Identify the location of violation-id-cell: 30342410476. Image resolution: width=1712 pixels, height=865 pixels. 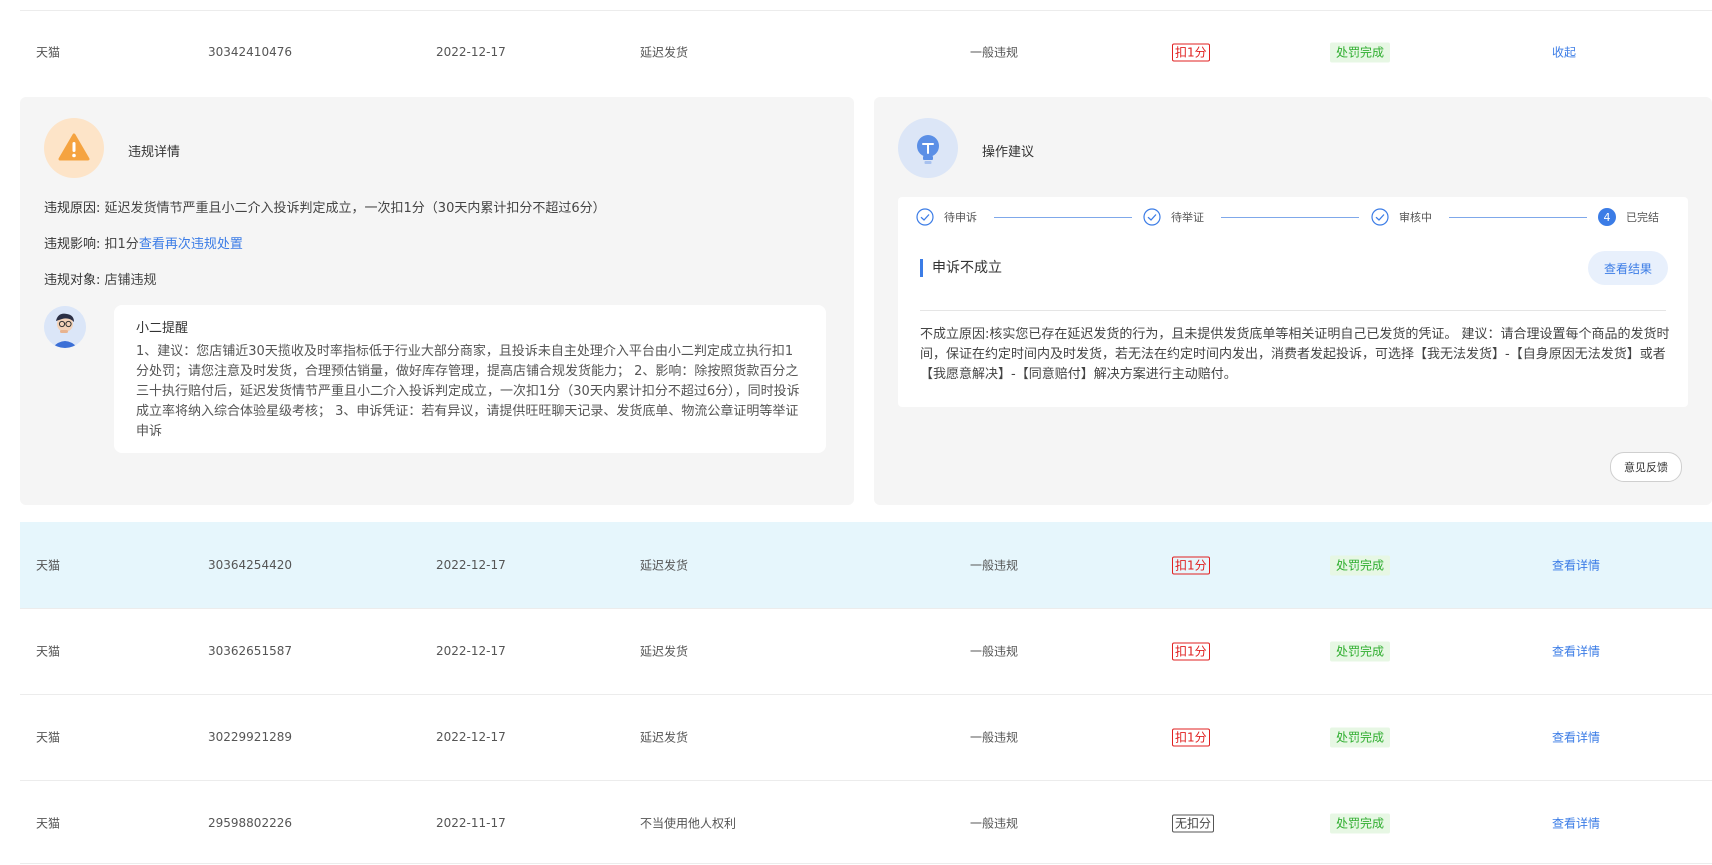
(250, 52).